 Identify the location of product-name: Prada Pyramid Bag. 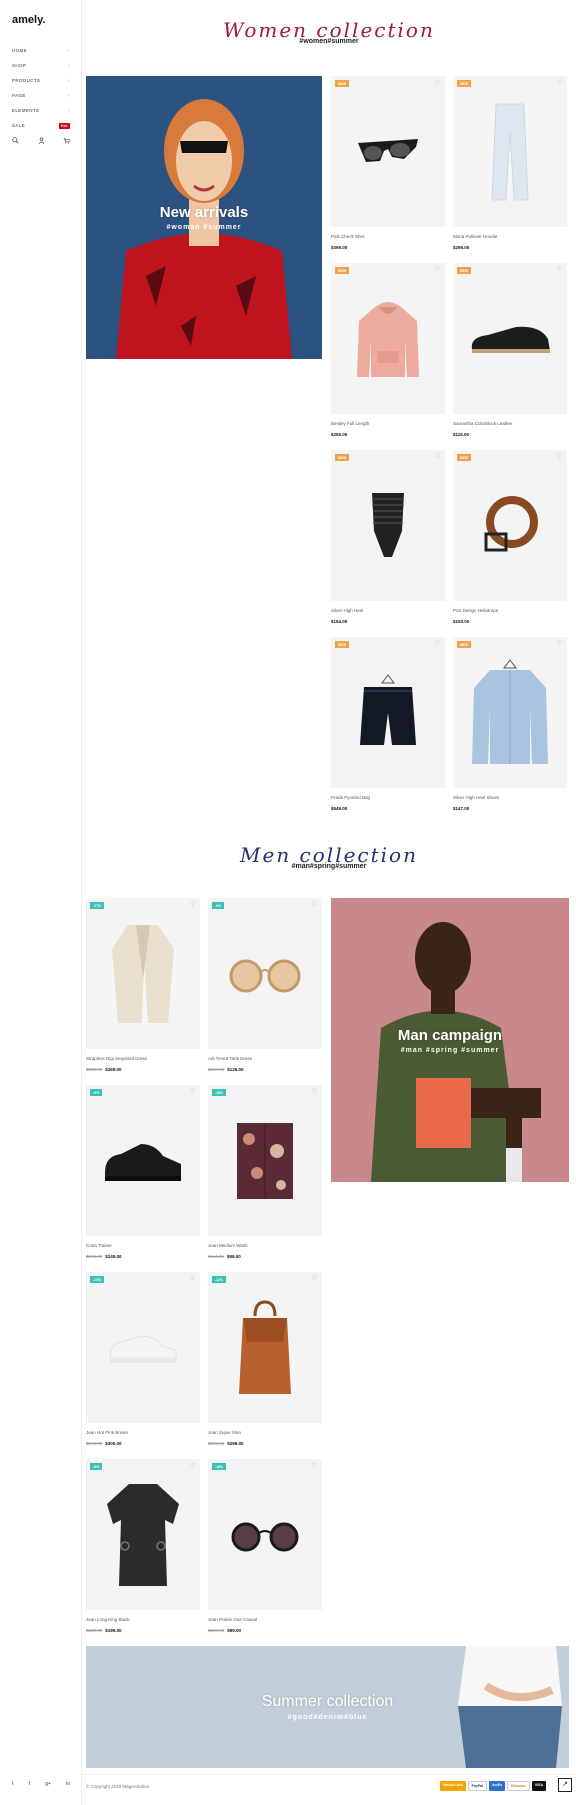
(388, 797).